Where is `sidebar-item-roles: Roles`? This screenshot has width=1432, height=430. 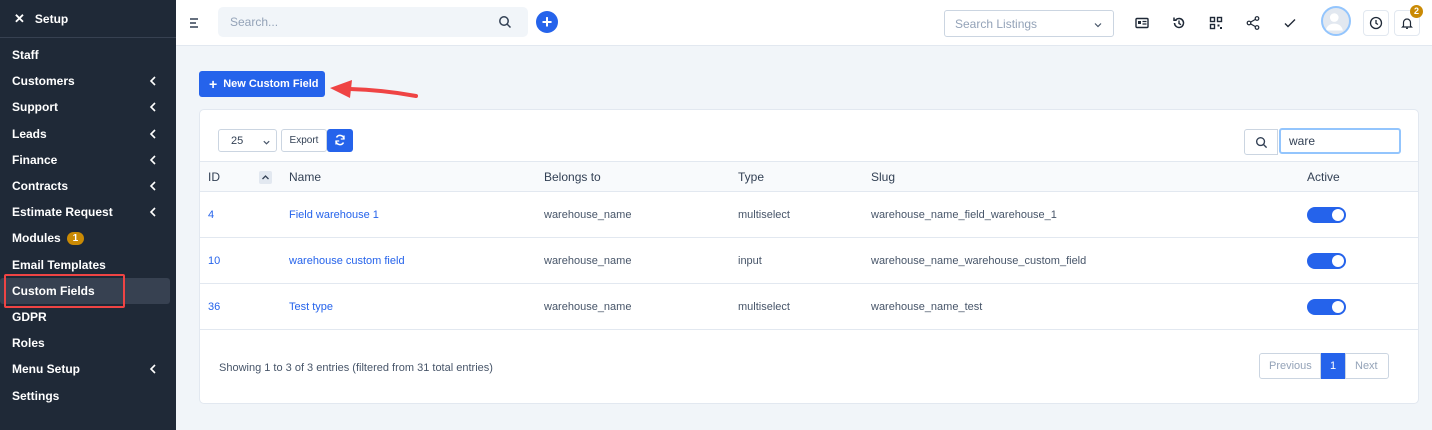 sidebar-item-roles: Roles is located at coordinates (88, 343).